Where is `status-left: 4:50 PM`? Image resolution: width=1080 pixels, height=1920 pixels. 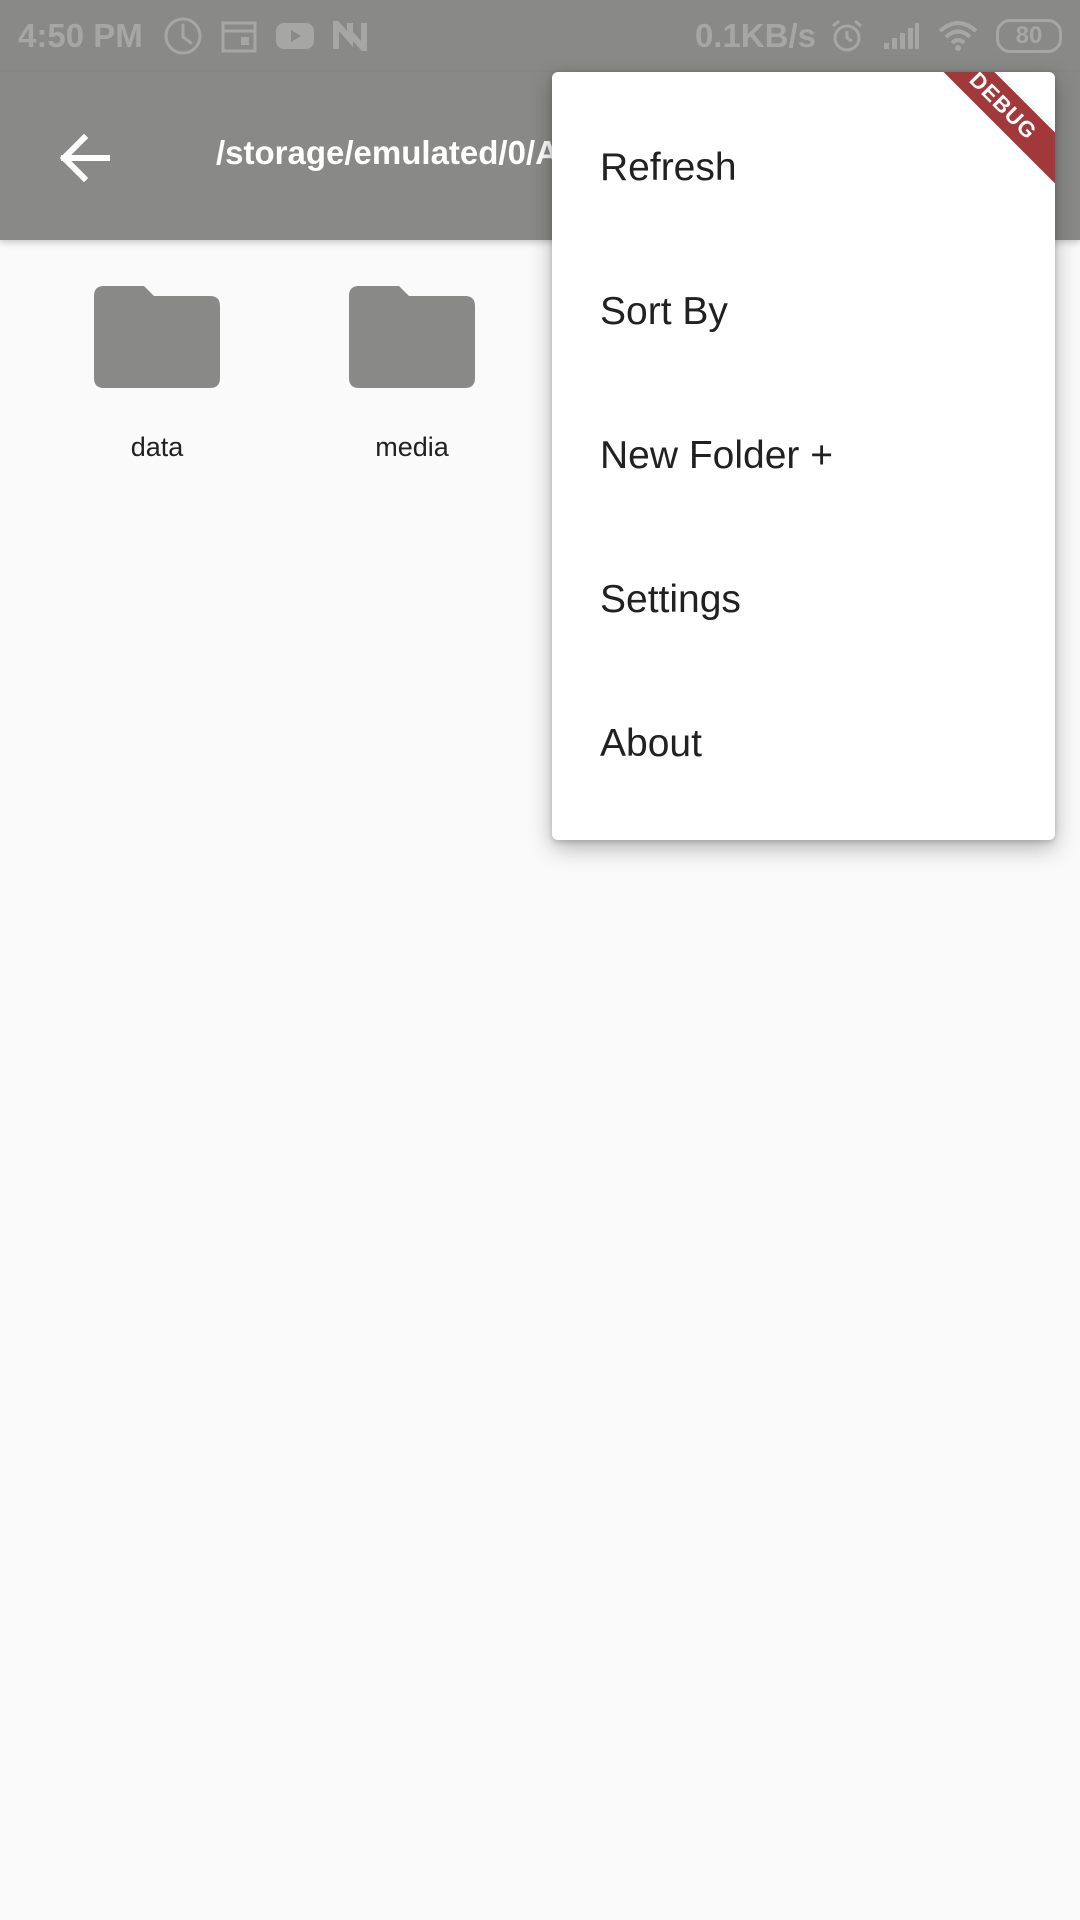
status-left: 4:50 PM is located at coordinates (201, 36).